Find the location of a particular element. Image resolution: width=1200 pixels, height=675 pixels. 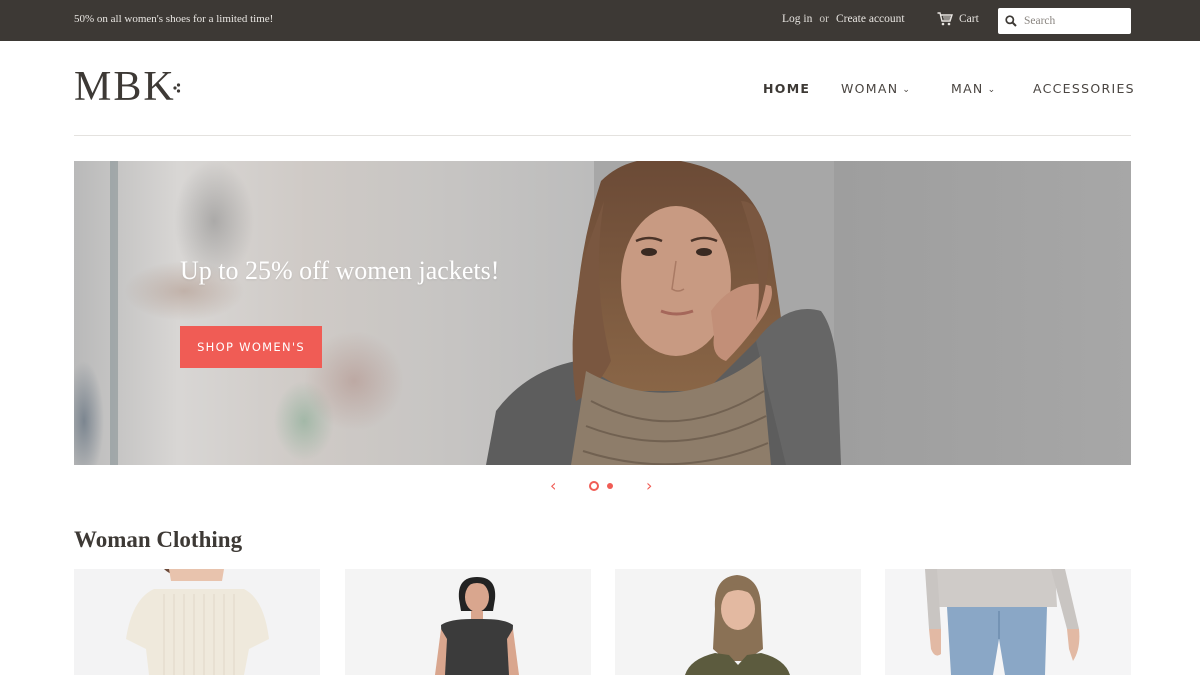

nav-label: HOME is located at coordinates (787, 88).